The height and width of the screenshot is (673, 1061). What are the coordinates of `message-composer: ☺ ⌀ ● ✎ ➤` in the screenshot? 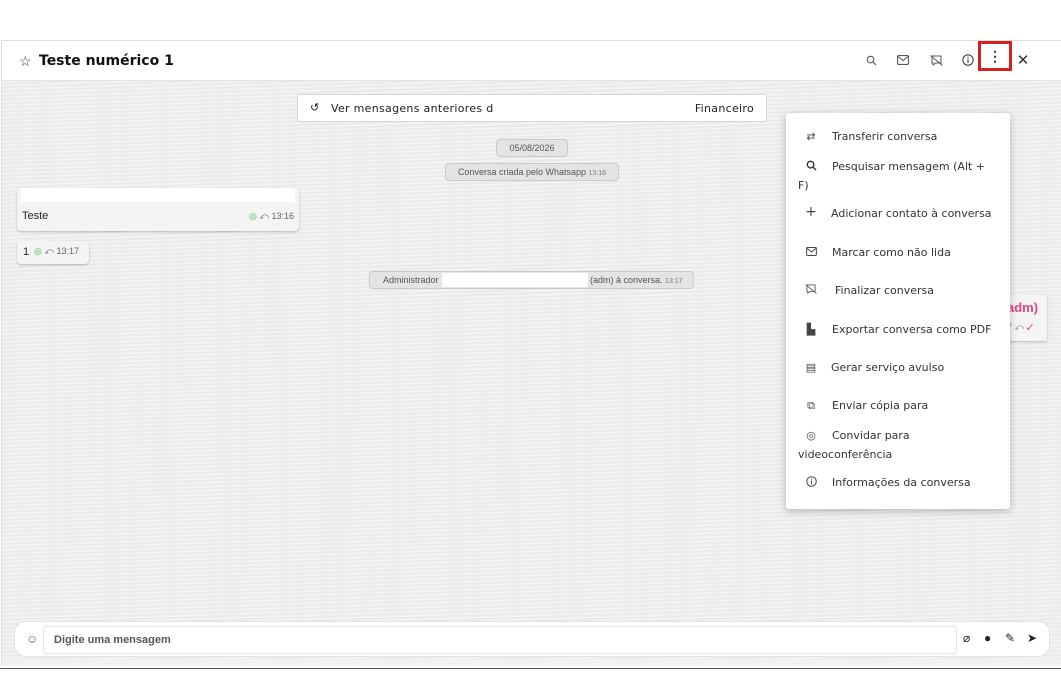 It's located at (532, 639).